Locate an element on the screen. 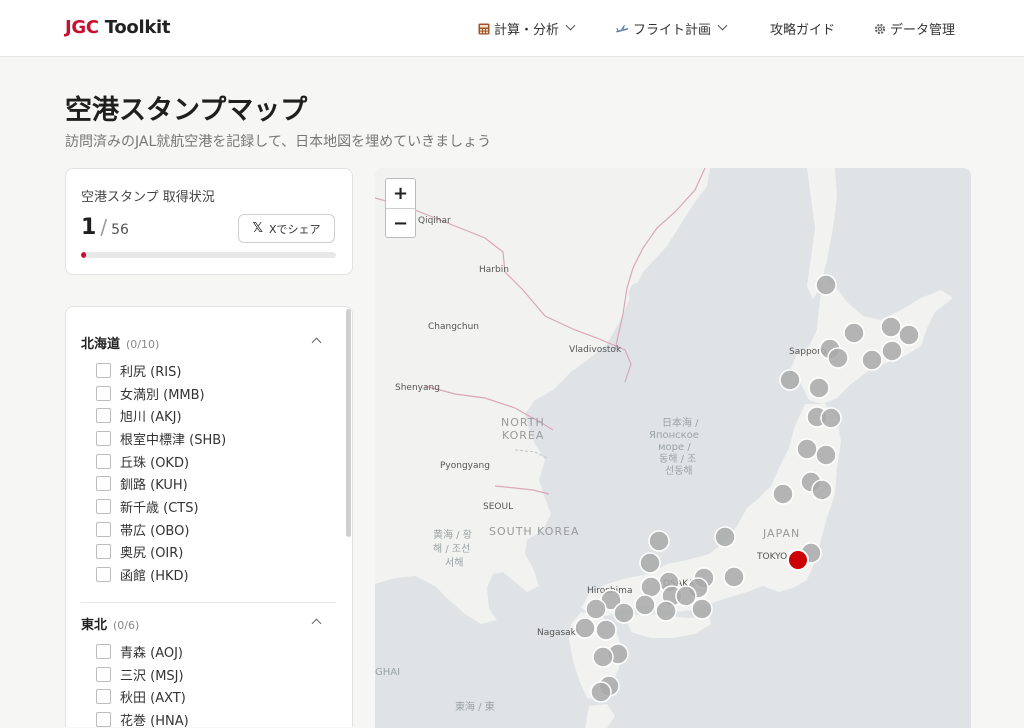 The height and width of the screenshot is (728, 1024). region-header: 東北 (0/6) is located at coordinates (202, 624).